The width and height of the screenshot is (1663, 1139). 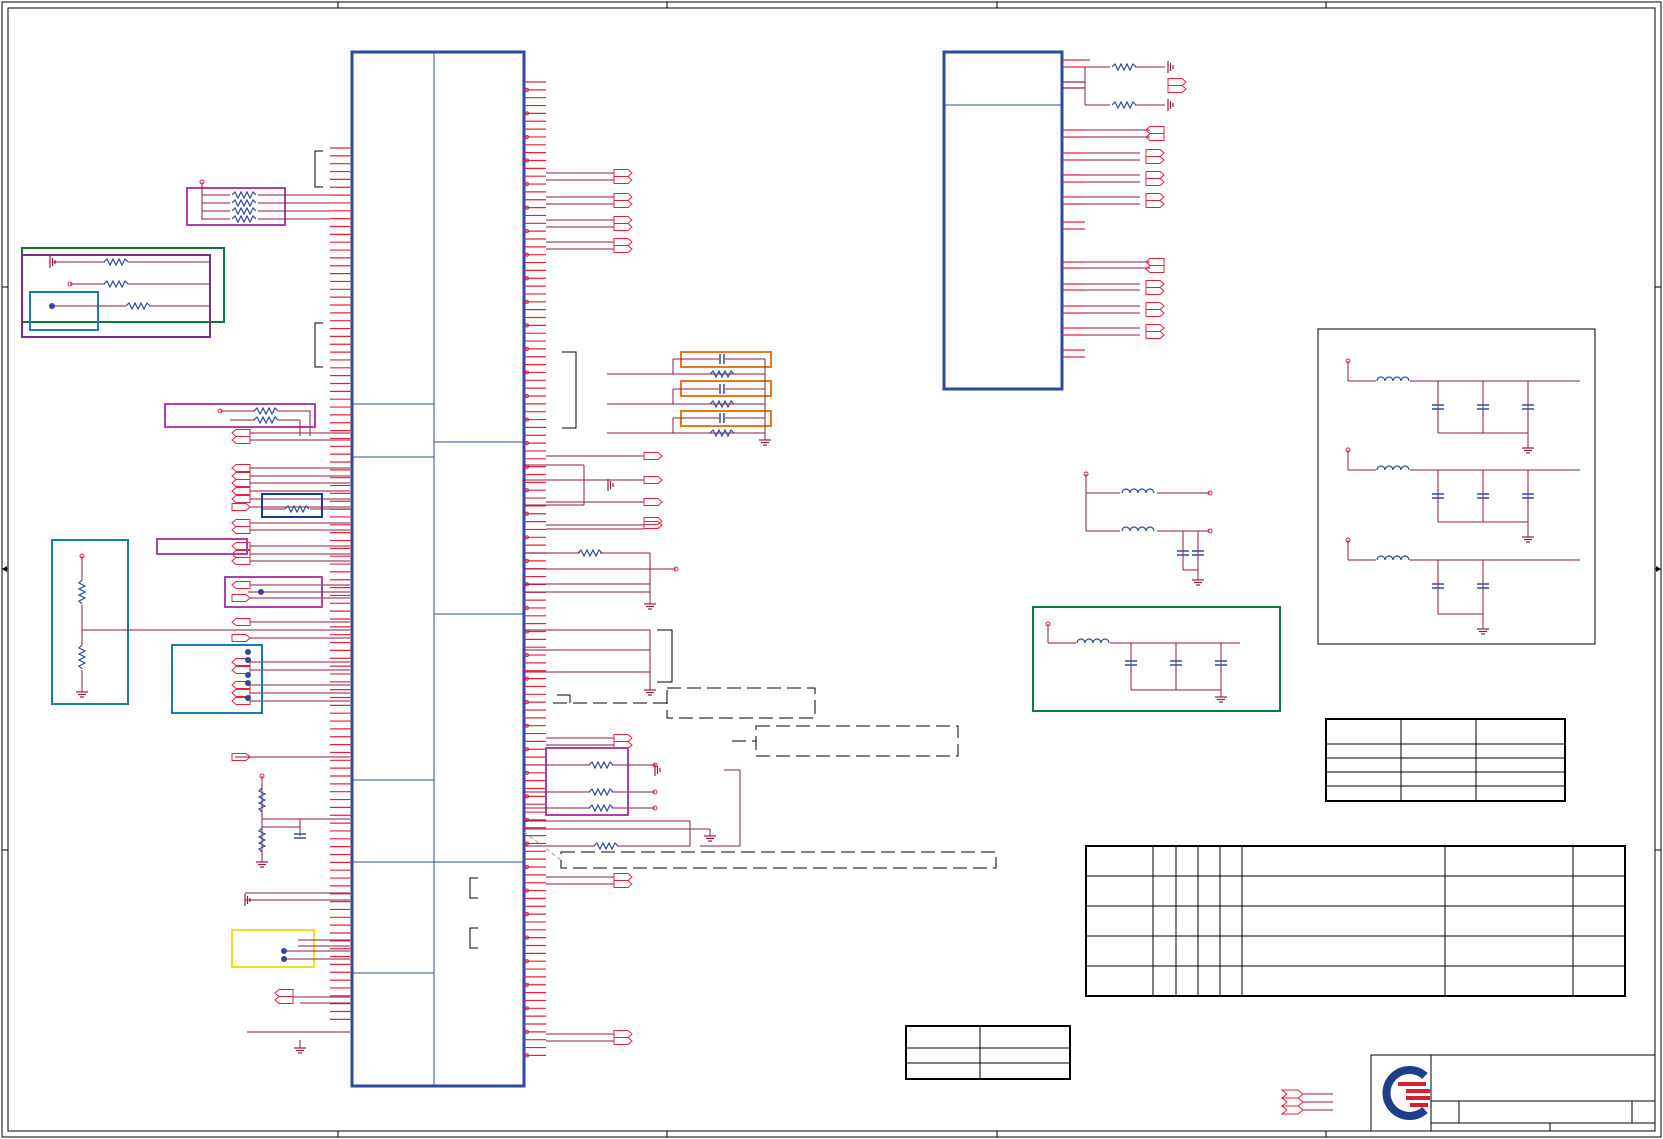 What do you see at coordinates (202, 546) in the screenshot?
I see `highlight-box` at bounding box center [202, 546].